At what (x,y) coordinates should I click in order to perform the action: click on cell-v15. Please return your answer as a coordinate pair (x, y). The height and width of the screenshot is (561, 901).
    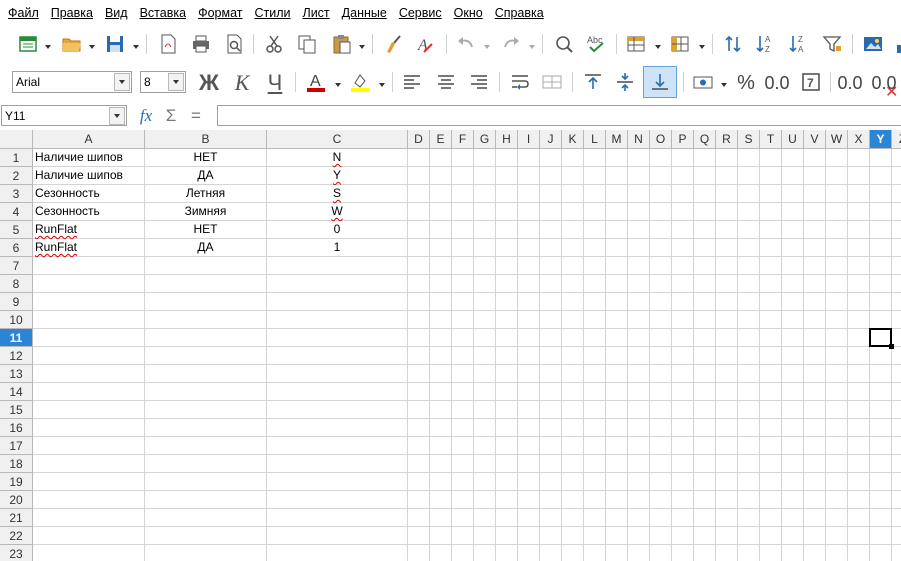
    Looking at the image, I should click on (815, 410).